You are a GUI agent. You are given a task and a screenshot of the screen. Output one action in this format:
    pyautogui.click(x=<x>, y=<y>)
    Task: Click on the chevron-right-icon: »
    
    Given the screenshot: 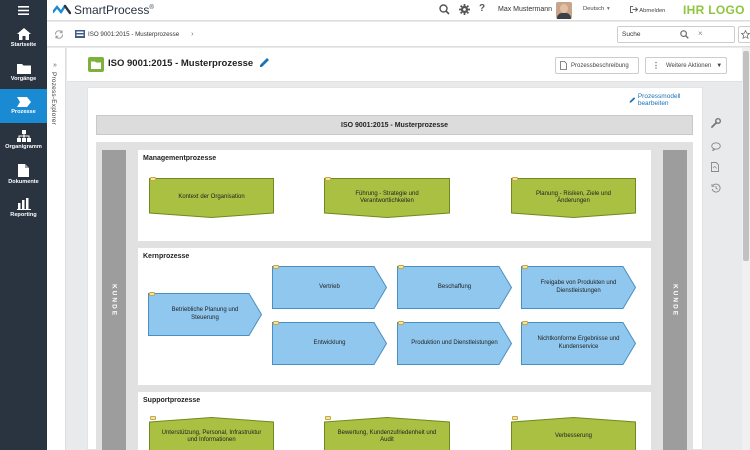 What is the action you would take?
    pyautogui.click(x=55, y=65)
    